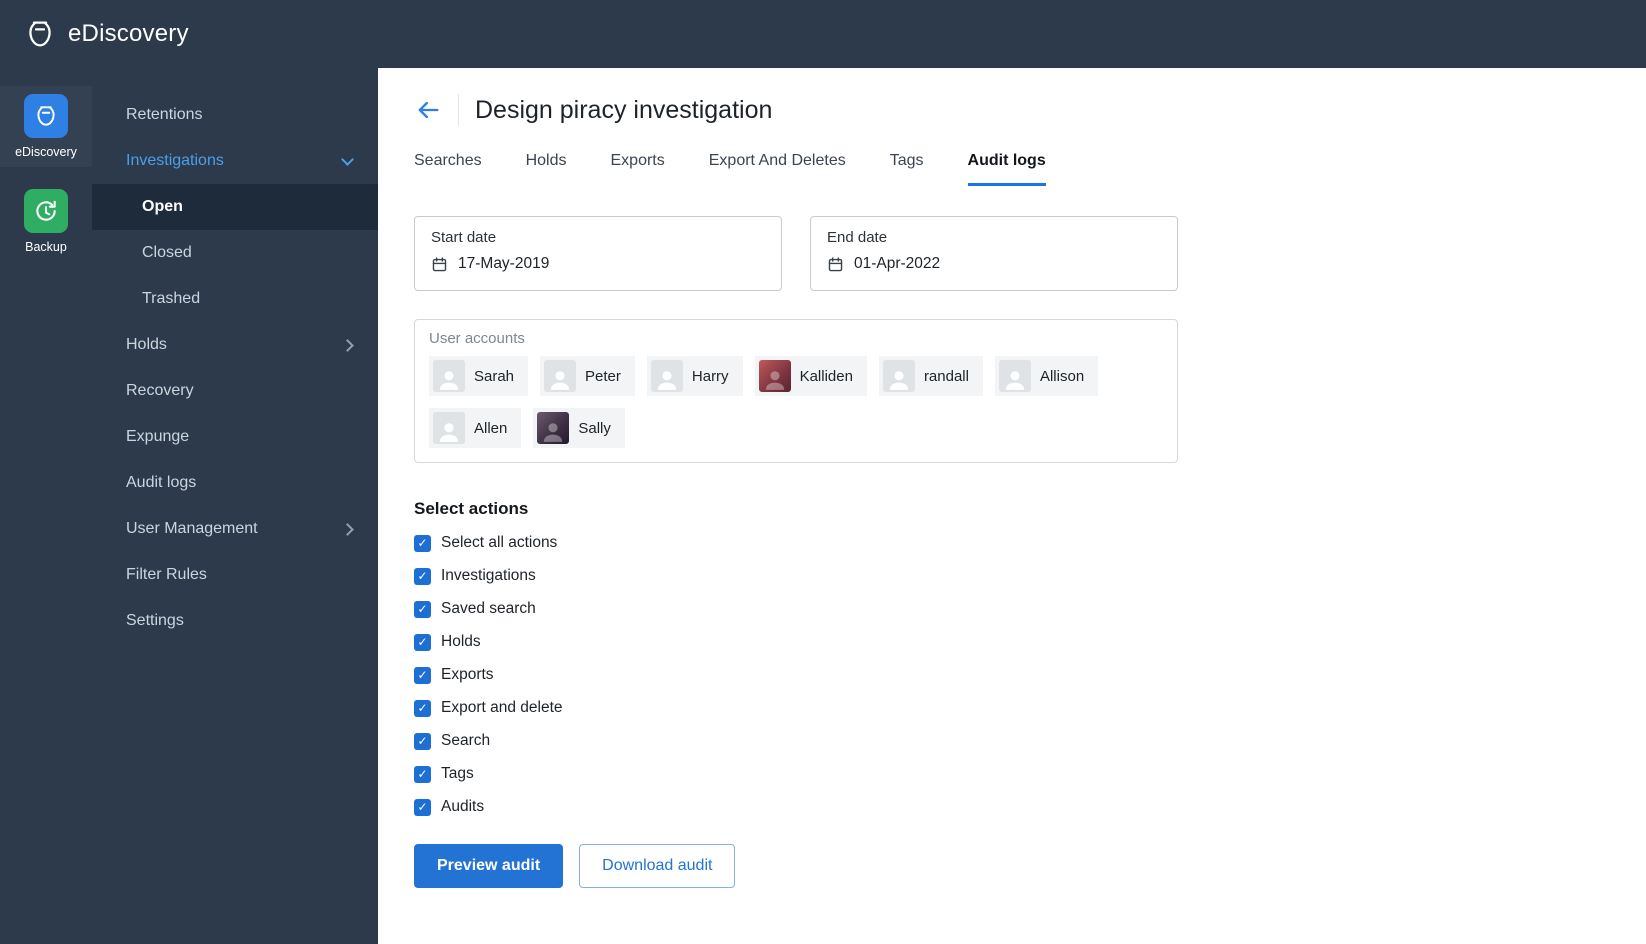 The image size is (1646, 944). What do you see at coordinates (494, 376) in the screenshot?
I see `user-name: Sarah` at bounding box center [494, 376].